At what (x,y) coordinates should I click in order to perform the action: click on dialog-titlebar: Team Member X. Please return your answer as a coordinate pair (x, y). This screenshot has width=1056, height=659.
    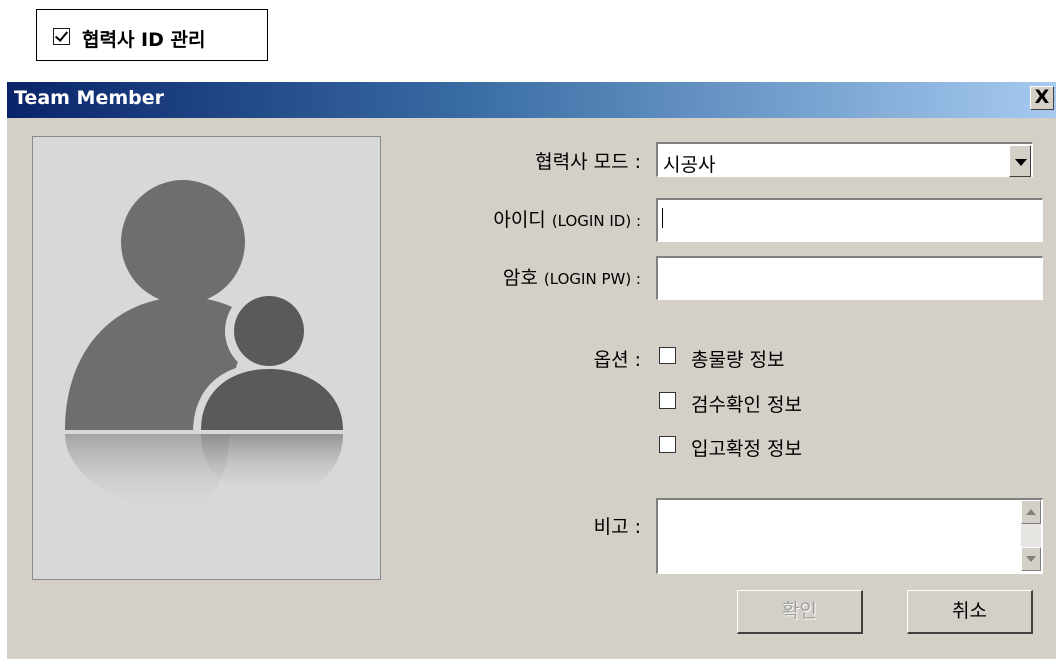
    Looking at the image, I should click on (531, 100).